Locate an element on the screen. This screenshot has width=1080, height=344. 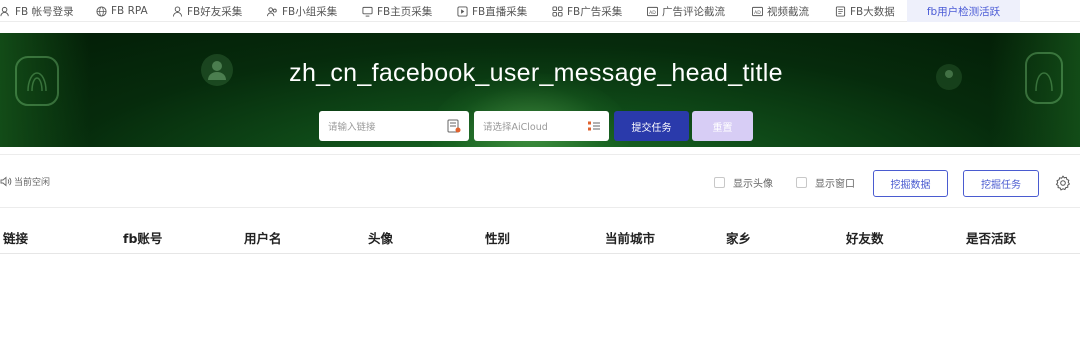
table-header: 链接 fb账号 用户名 头像 性别 当前城市 家乡 好友数 是否活跃 is located at coordinates (540, 235).